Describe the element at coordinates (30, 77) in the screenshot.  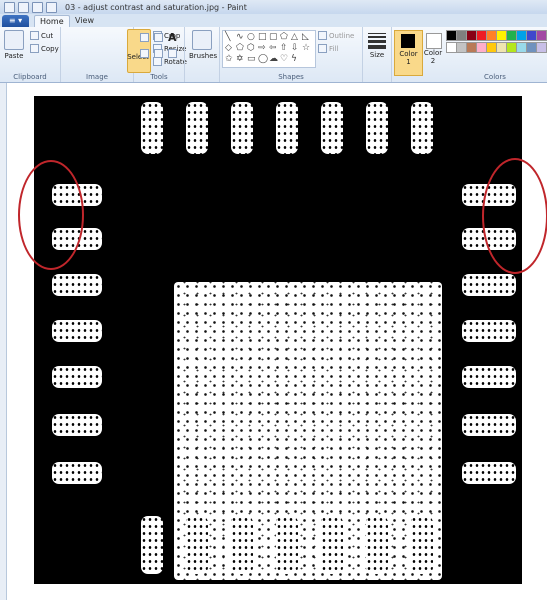
I see `clipboard-group-label: Clipboard` at that location.